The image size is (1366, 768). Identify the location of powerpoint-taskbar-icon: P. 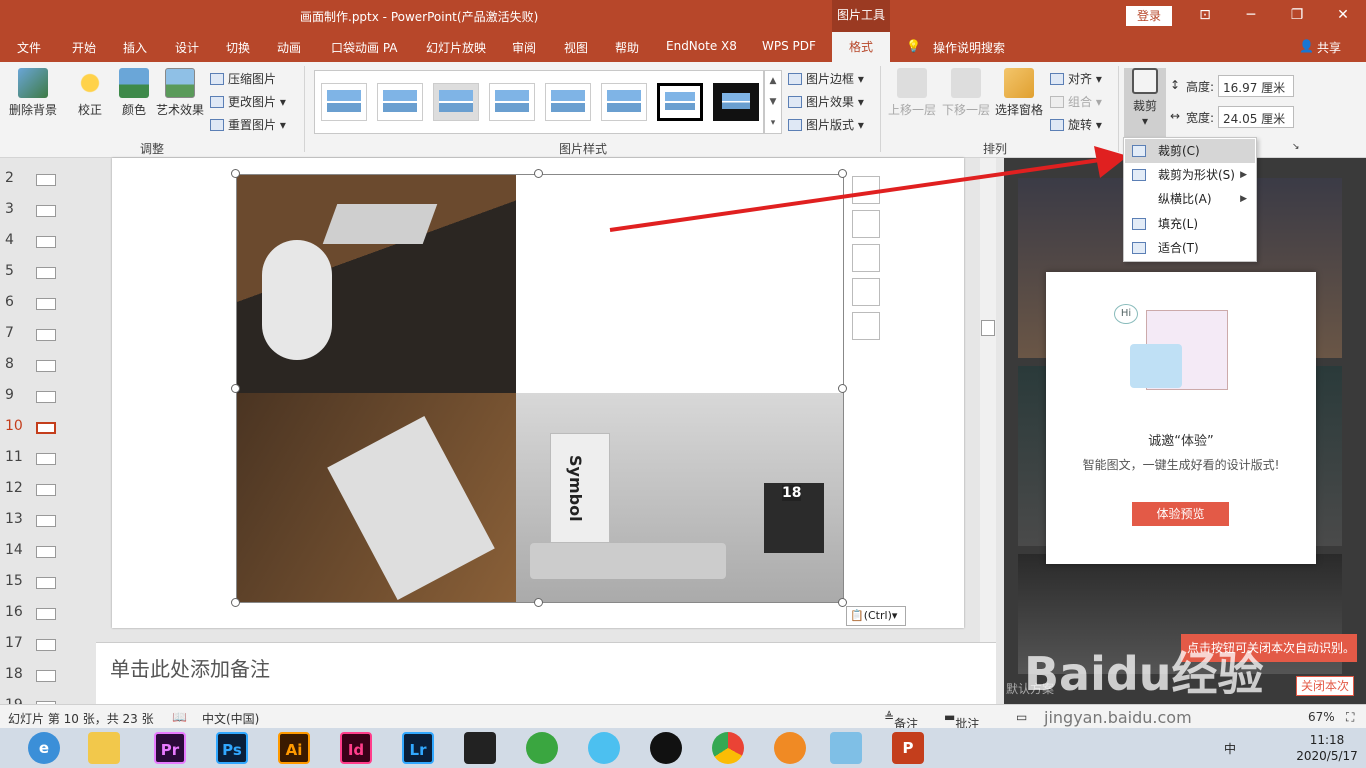
(908, 748).